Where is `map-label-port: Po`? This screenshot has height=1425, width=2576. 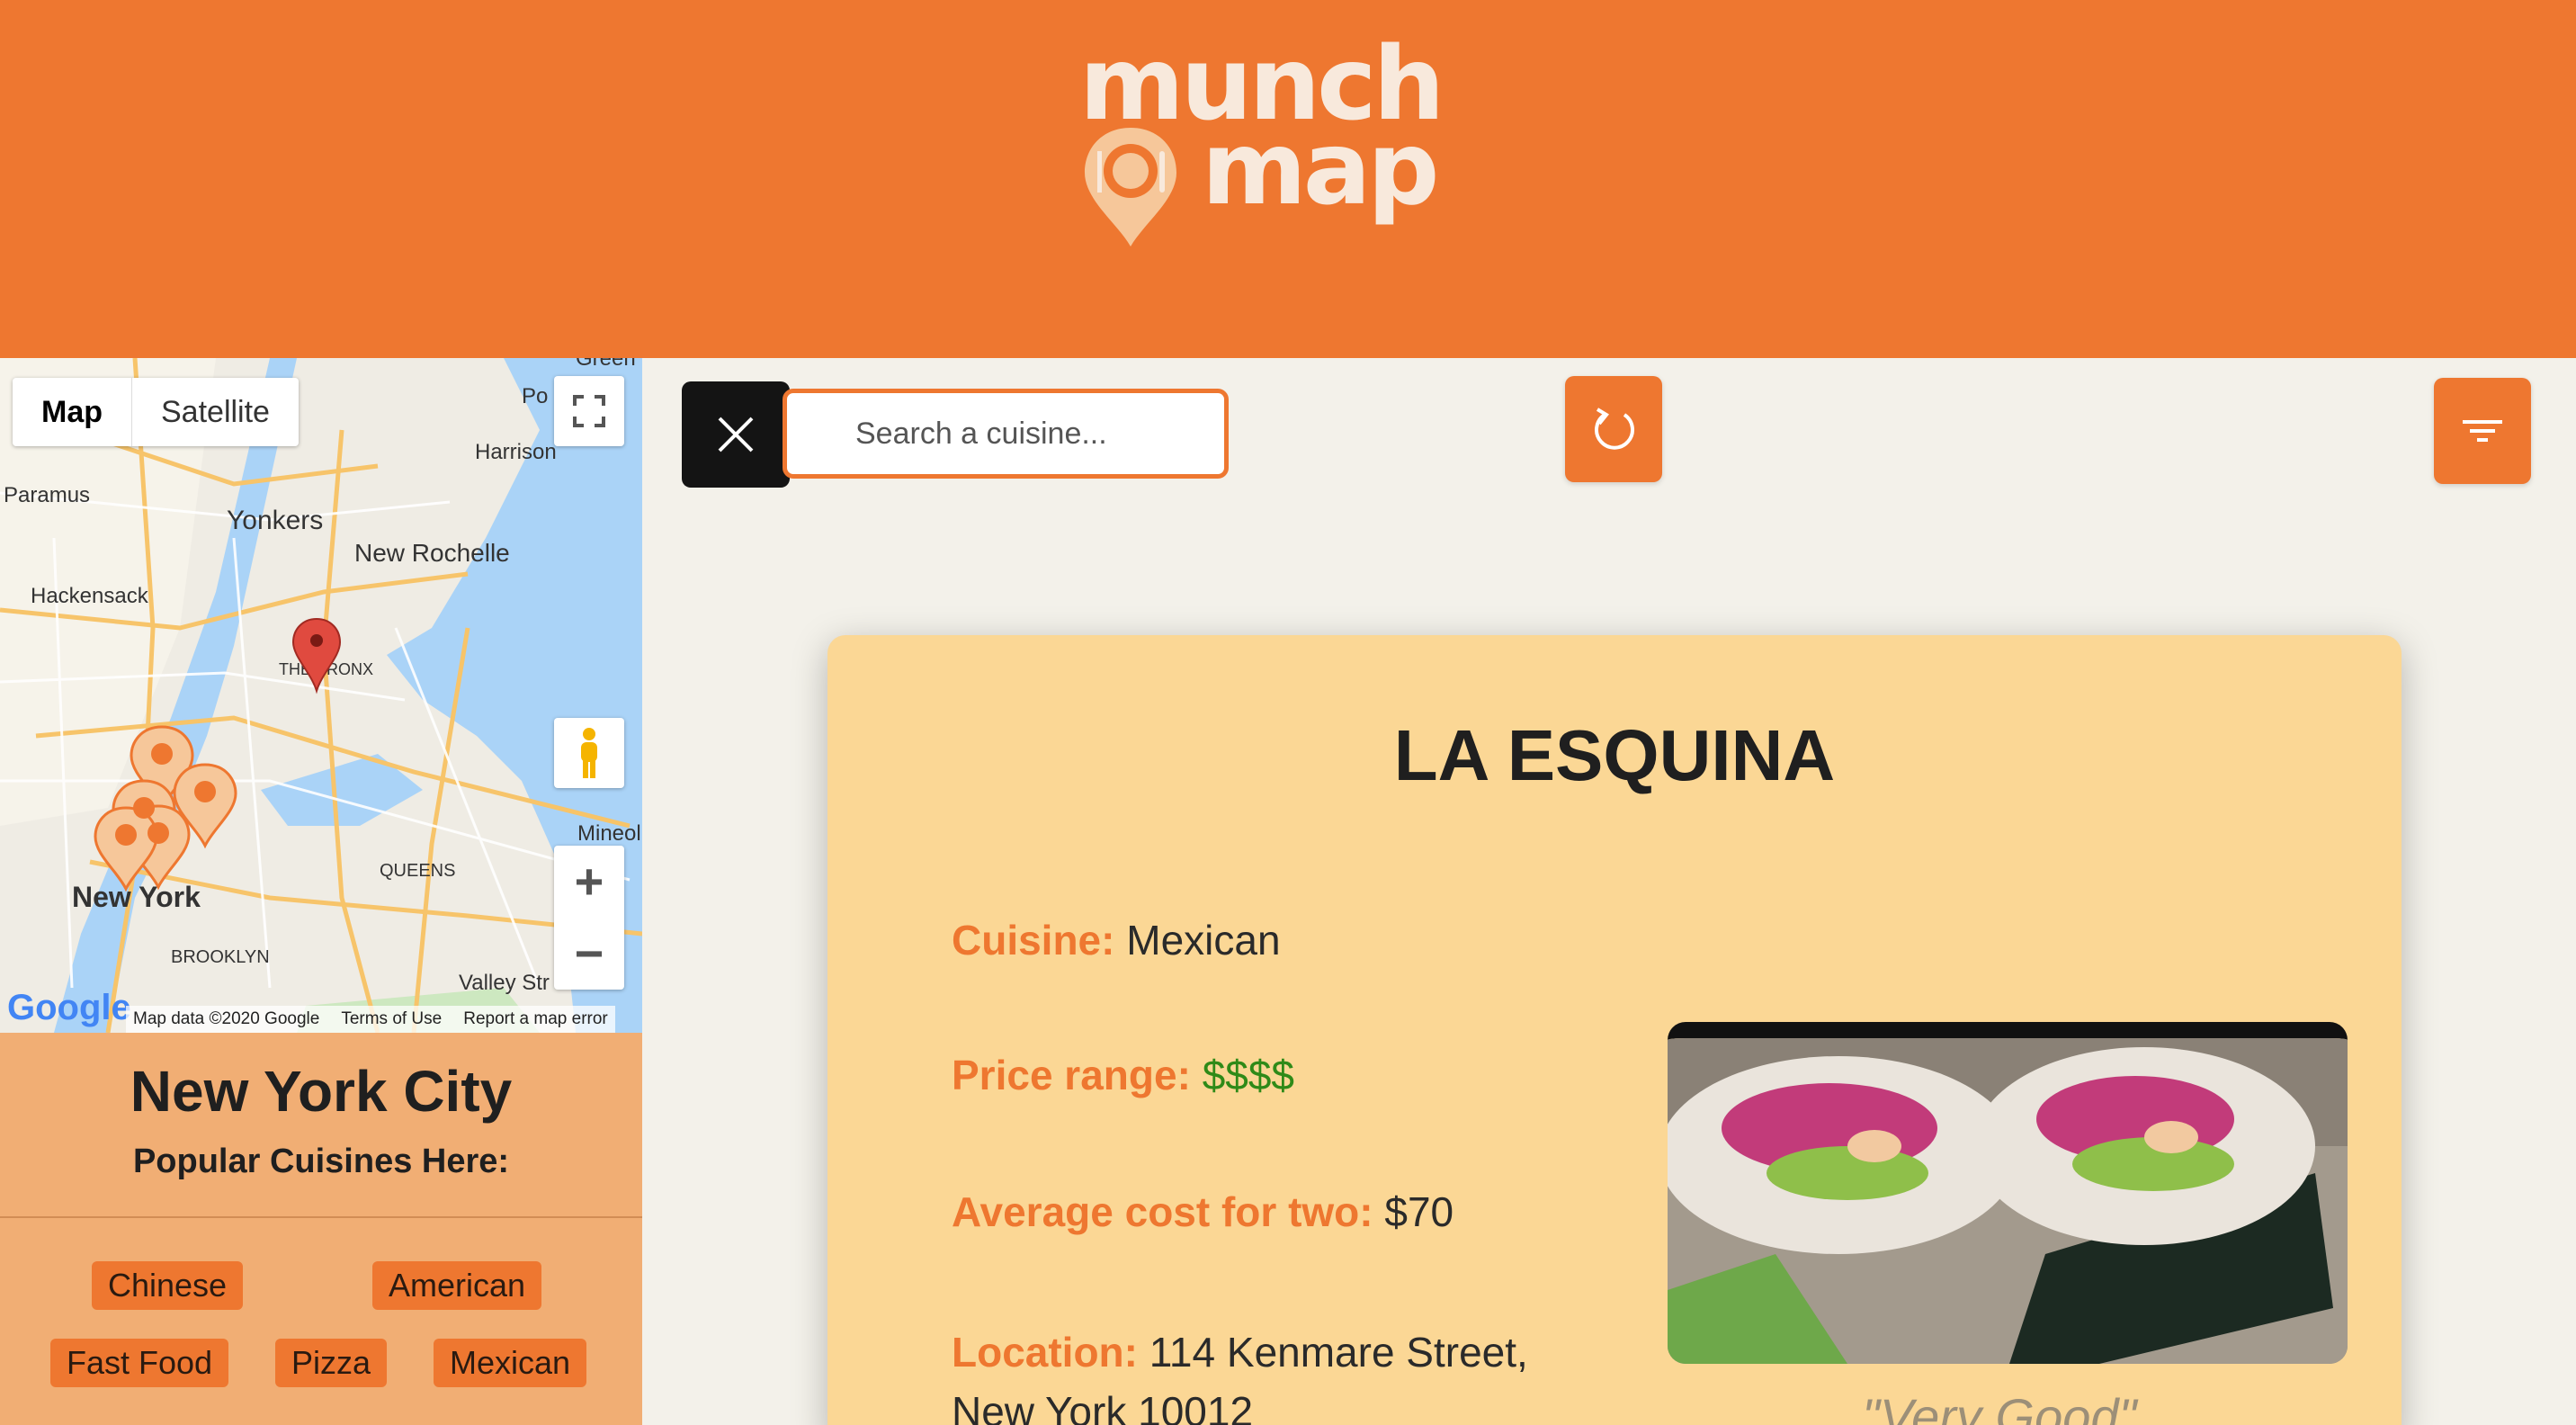
map-label-port: Po is located at coordinates (535, 396).